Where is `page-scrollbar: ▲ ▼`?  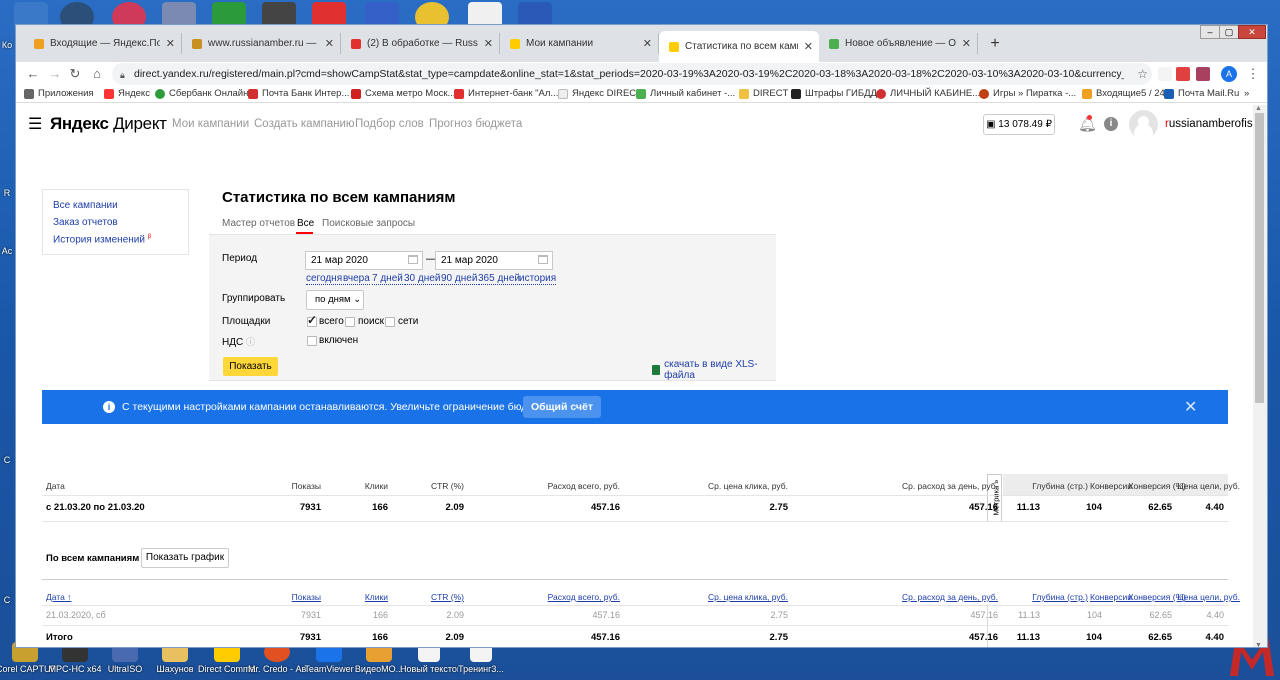
page-scrollbar: ▲ ▼ is located at coordinates (1260, 376).